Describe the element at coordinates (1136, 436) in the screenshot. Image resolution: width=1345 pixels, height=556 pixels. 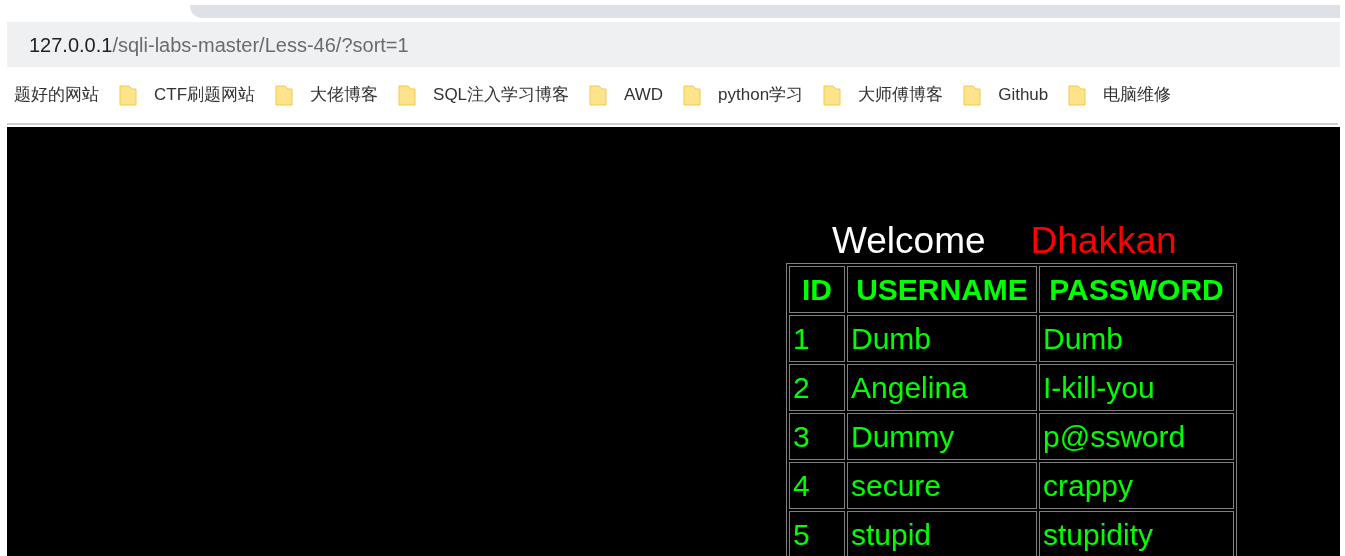
I see `table-cell: p@ssword` at that location.